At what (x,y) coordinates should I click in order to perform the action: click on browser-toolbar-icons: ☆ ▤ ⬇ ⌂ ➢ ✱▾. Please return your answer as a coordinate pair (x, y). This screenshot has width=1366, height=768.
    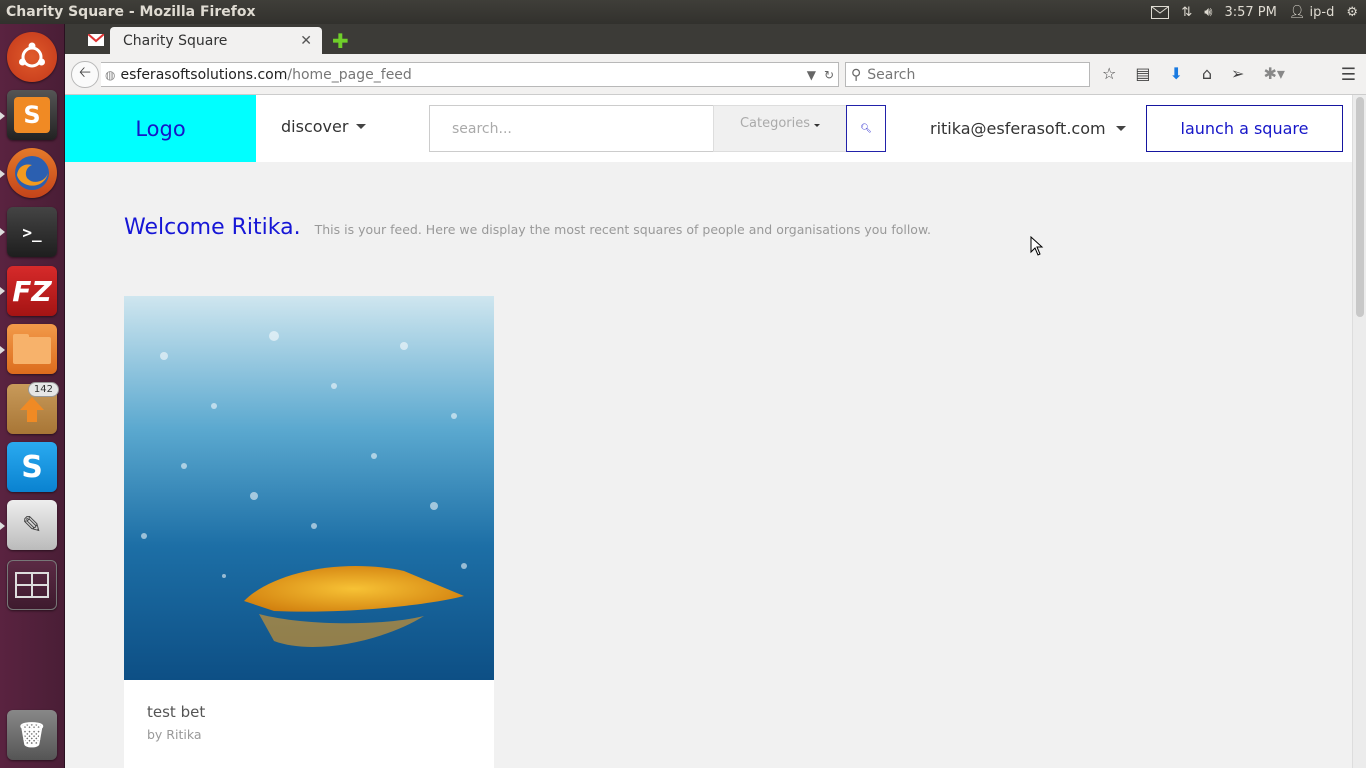
    Looking at the image, I should click on (1193, 73).